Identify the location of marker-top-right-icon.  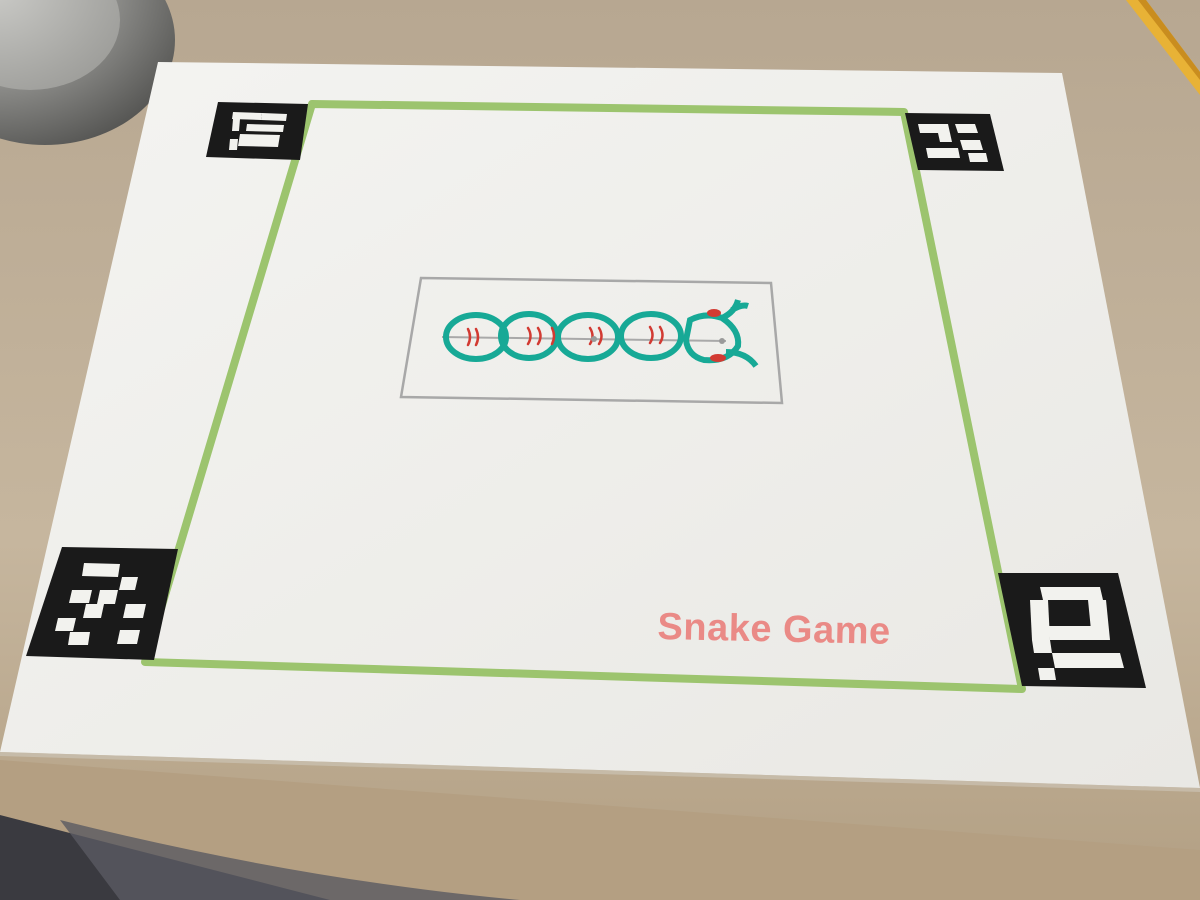
(954, 142).